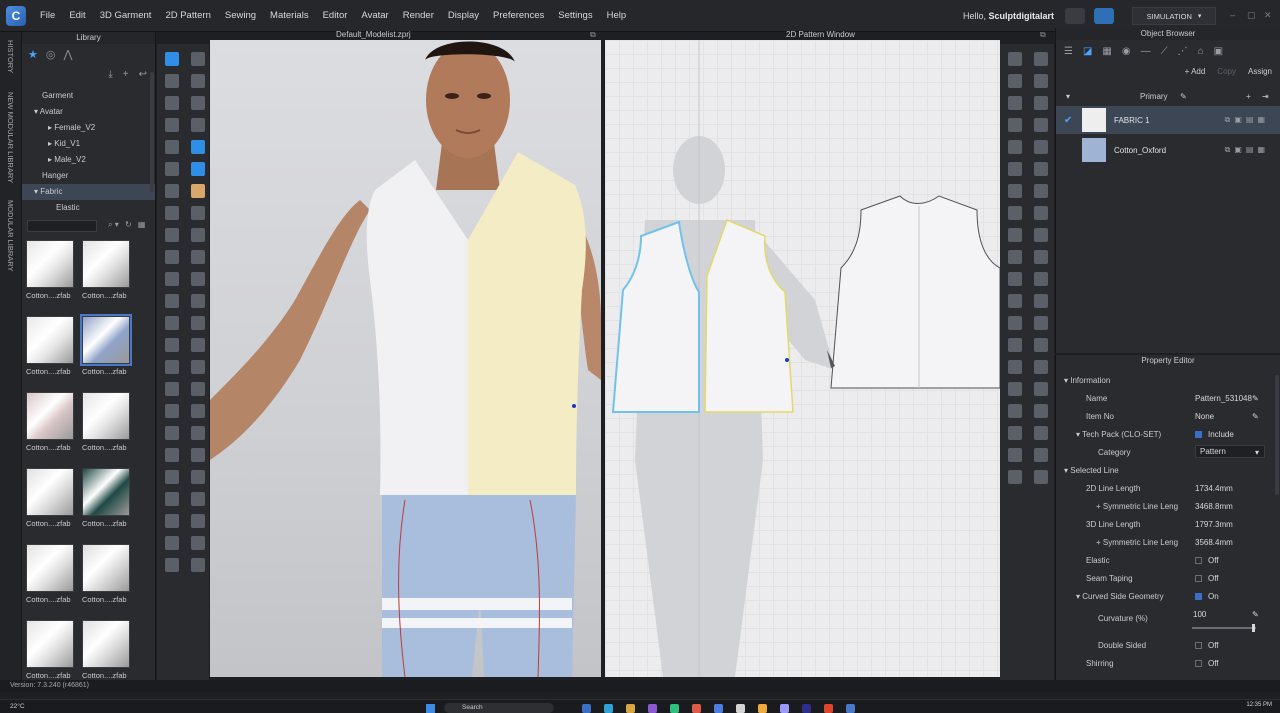 The width and height of the screenshot is (1280, 713). Describe the element at coordinates (88, 112) in the screenshot. I see `tree-item-avatar: ▾ Avatar` at that location.